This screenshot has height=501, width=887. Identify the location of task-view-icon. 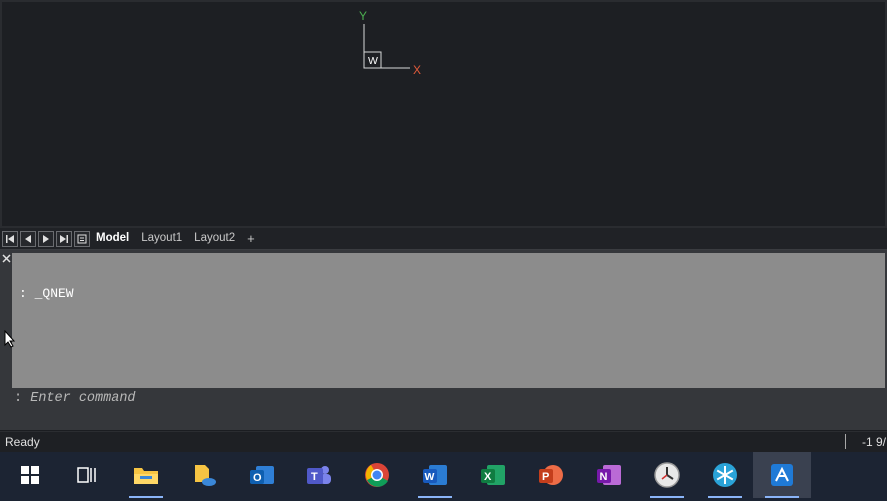
(86, 475).